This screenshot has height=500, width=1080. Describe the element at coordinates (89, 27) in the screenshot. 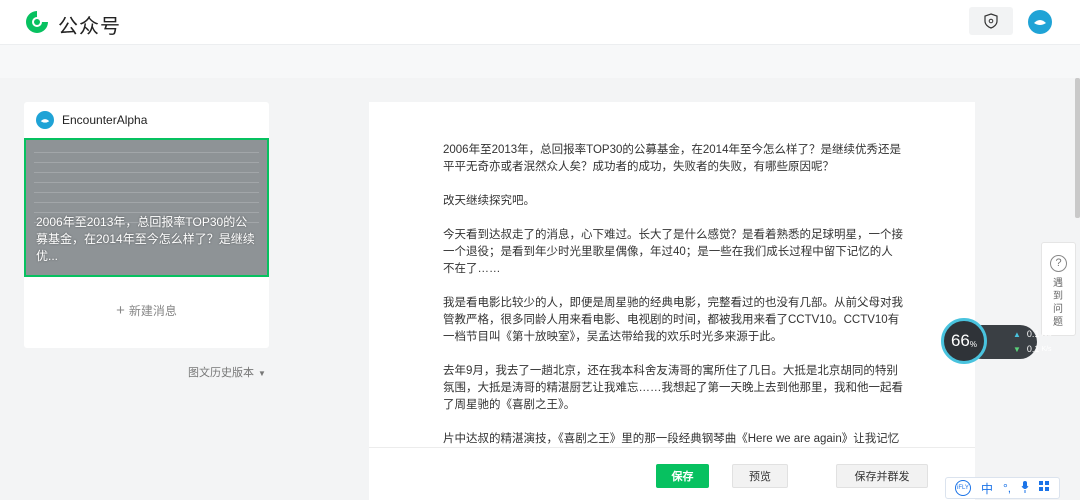

I see `brand-title: 公众号` at that location.